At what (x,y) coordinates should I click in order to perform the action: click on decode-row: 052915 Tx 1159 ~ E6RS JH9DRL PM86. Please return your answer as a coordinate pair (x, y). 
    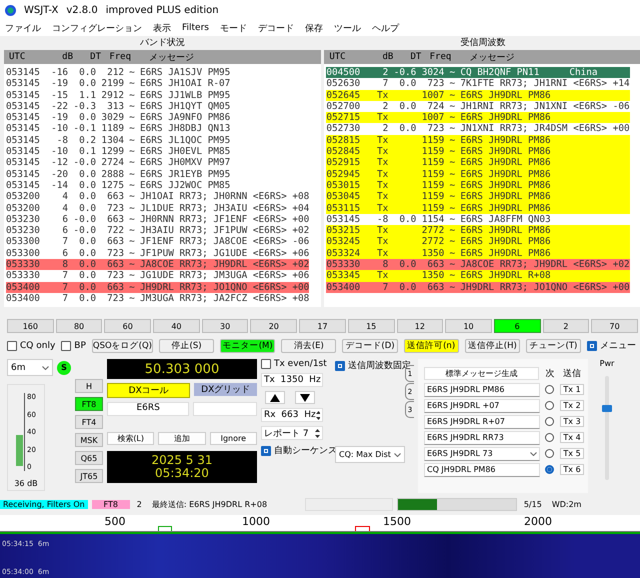
    Looking at the image, I should click on (478, 163).